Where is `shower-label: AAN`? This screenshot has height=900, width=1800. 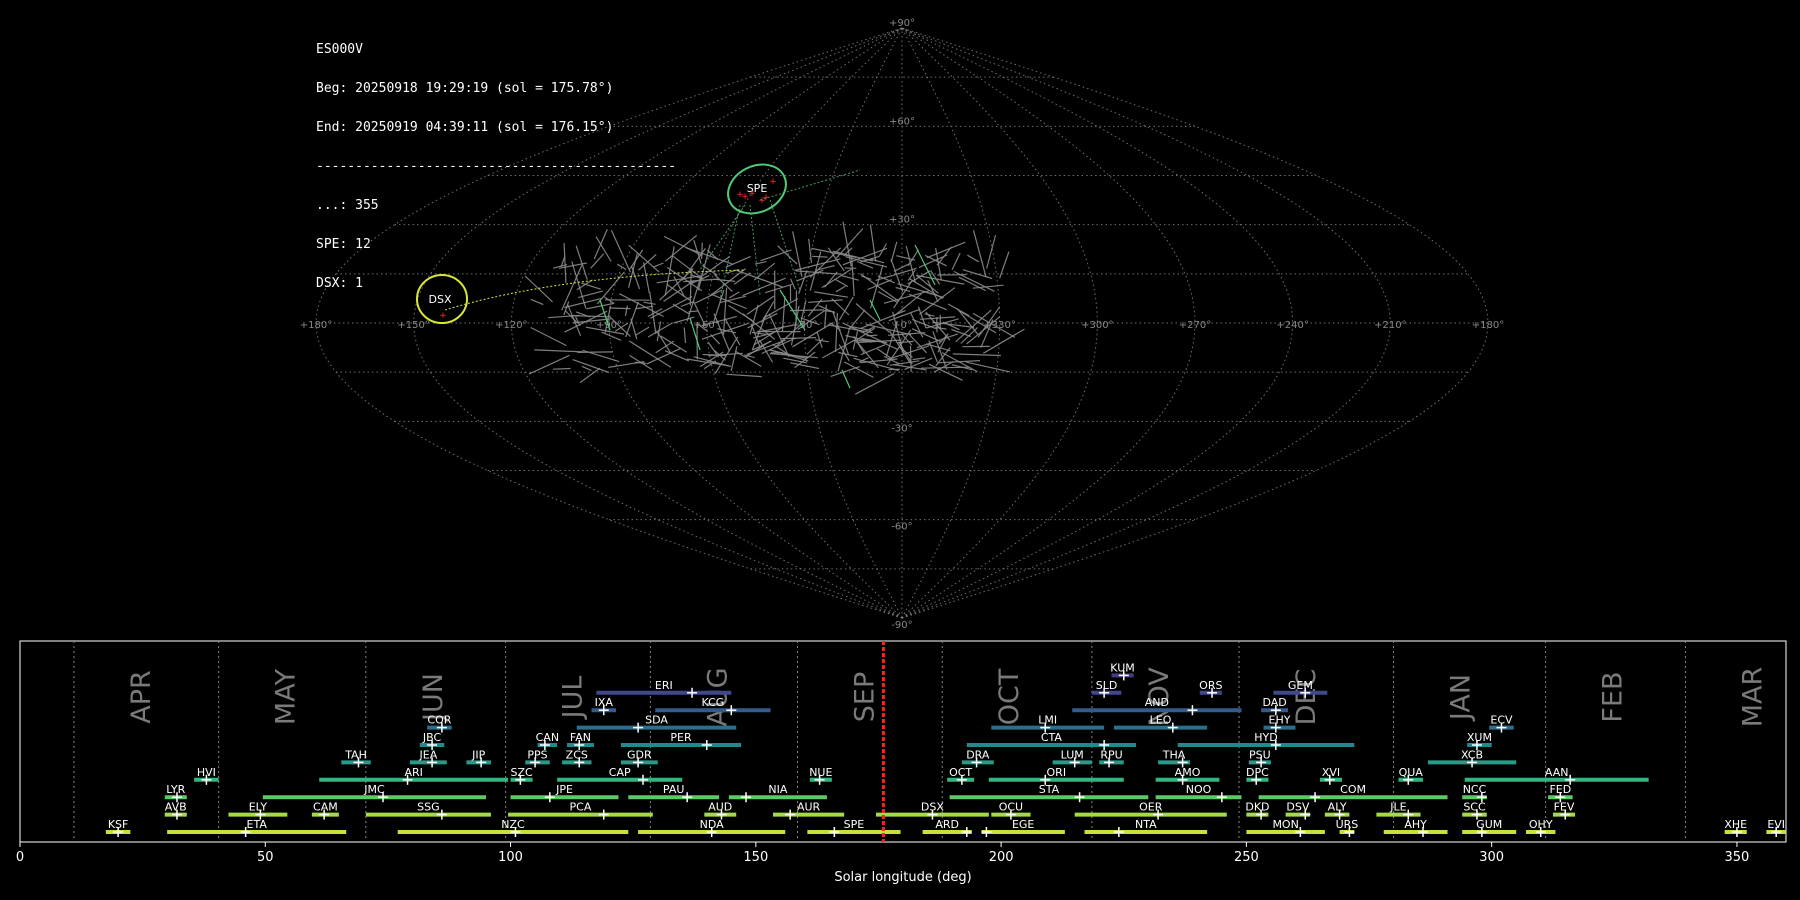
shower-label: AAN is located at coordinates (1557, 772).